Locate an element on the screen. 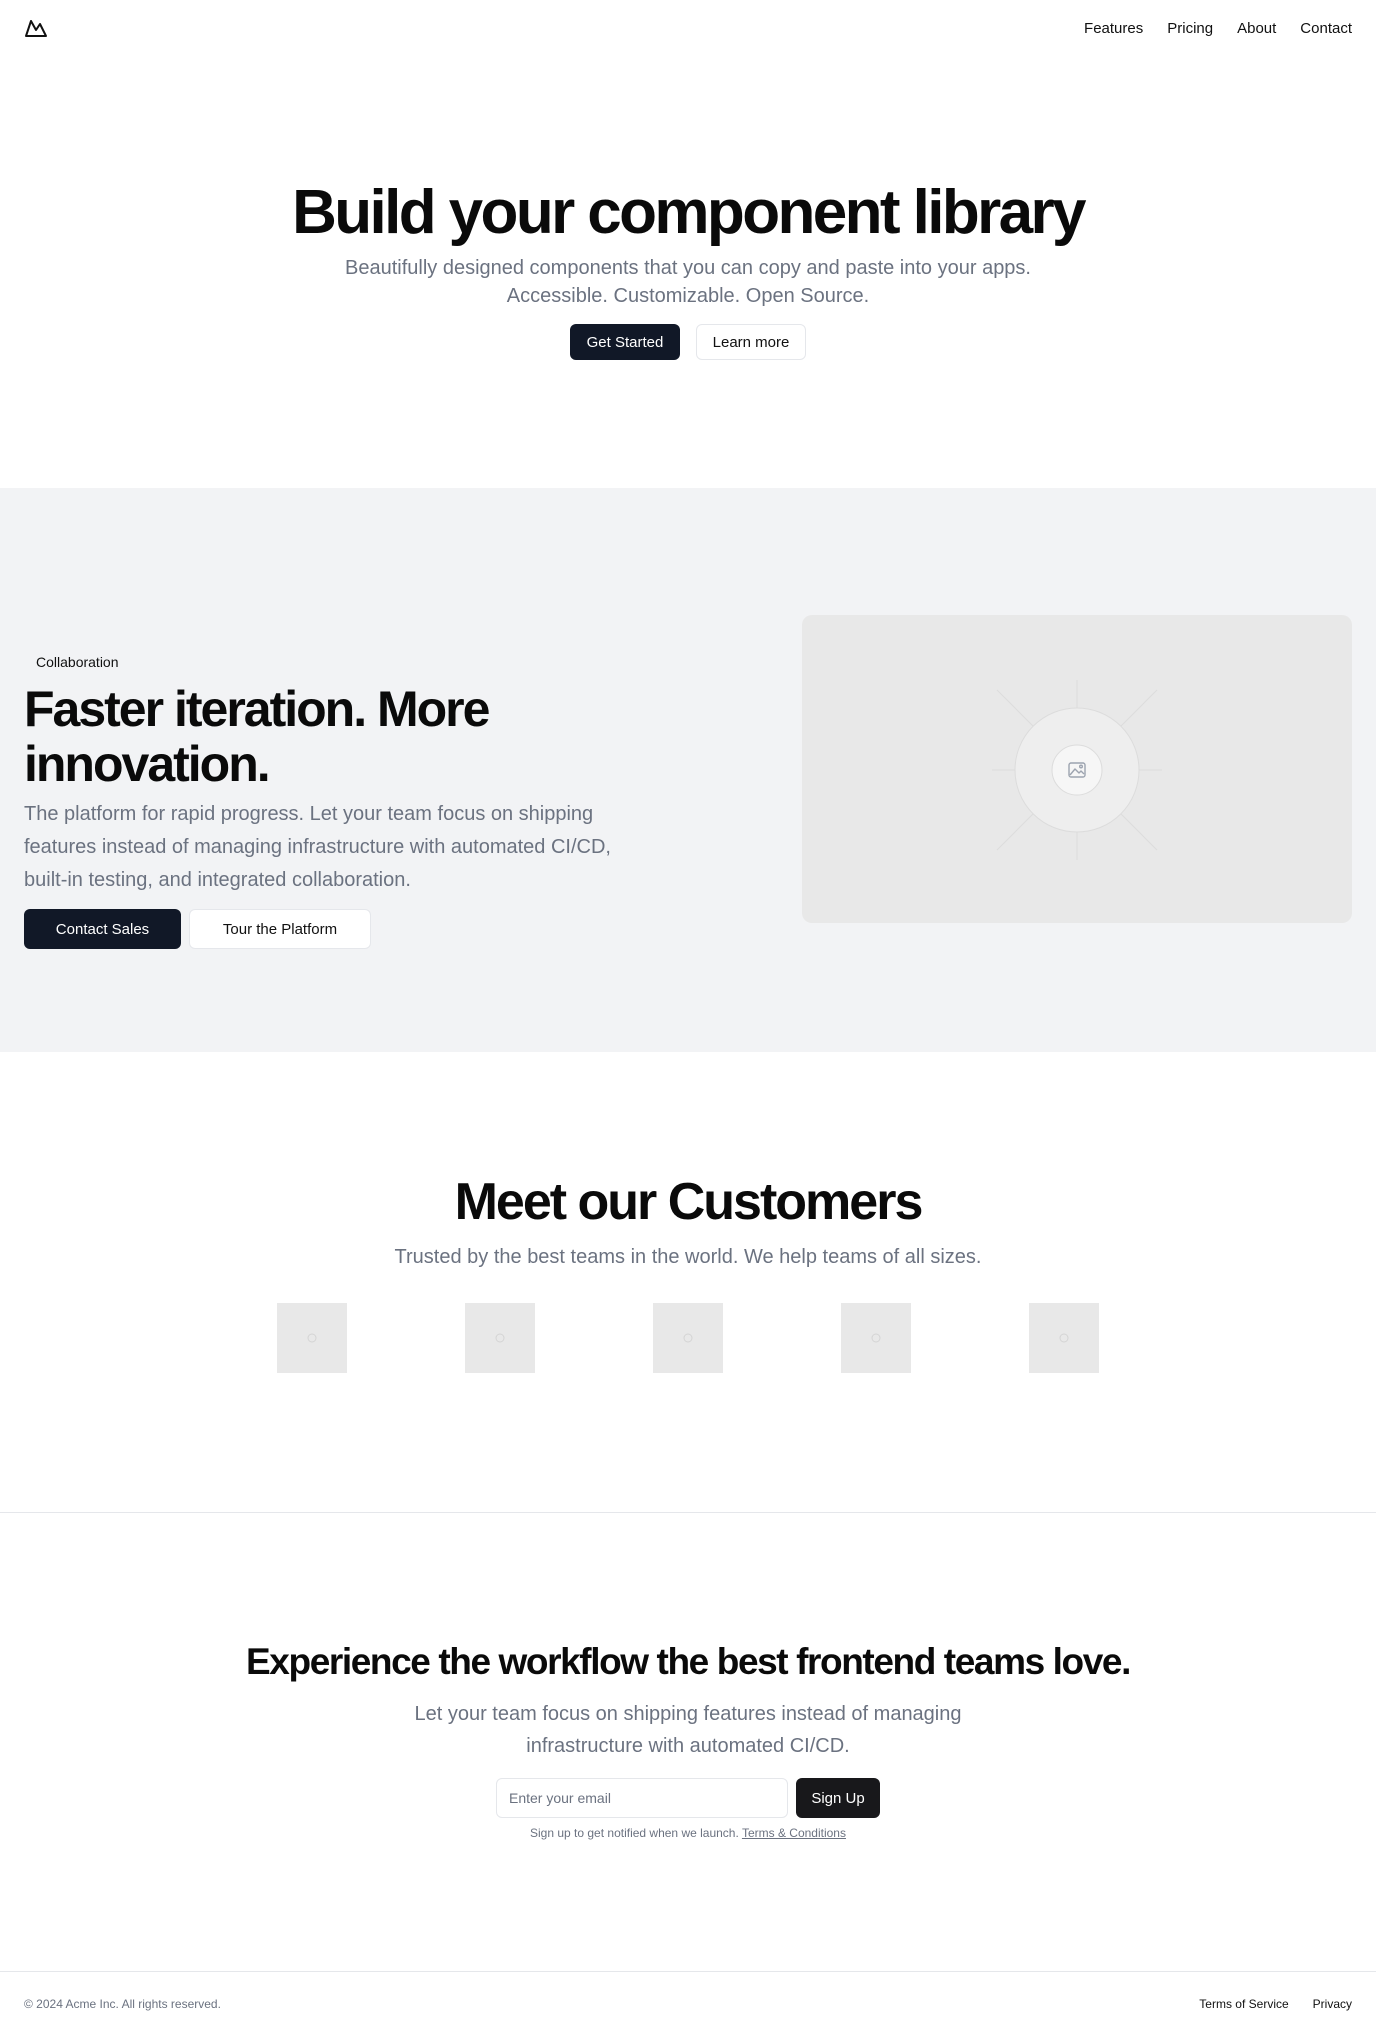 This screenshot has height=2036, width=1376. customer-logos is located at coordinates (688, 1338).